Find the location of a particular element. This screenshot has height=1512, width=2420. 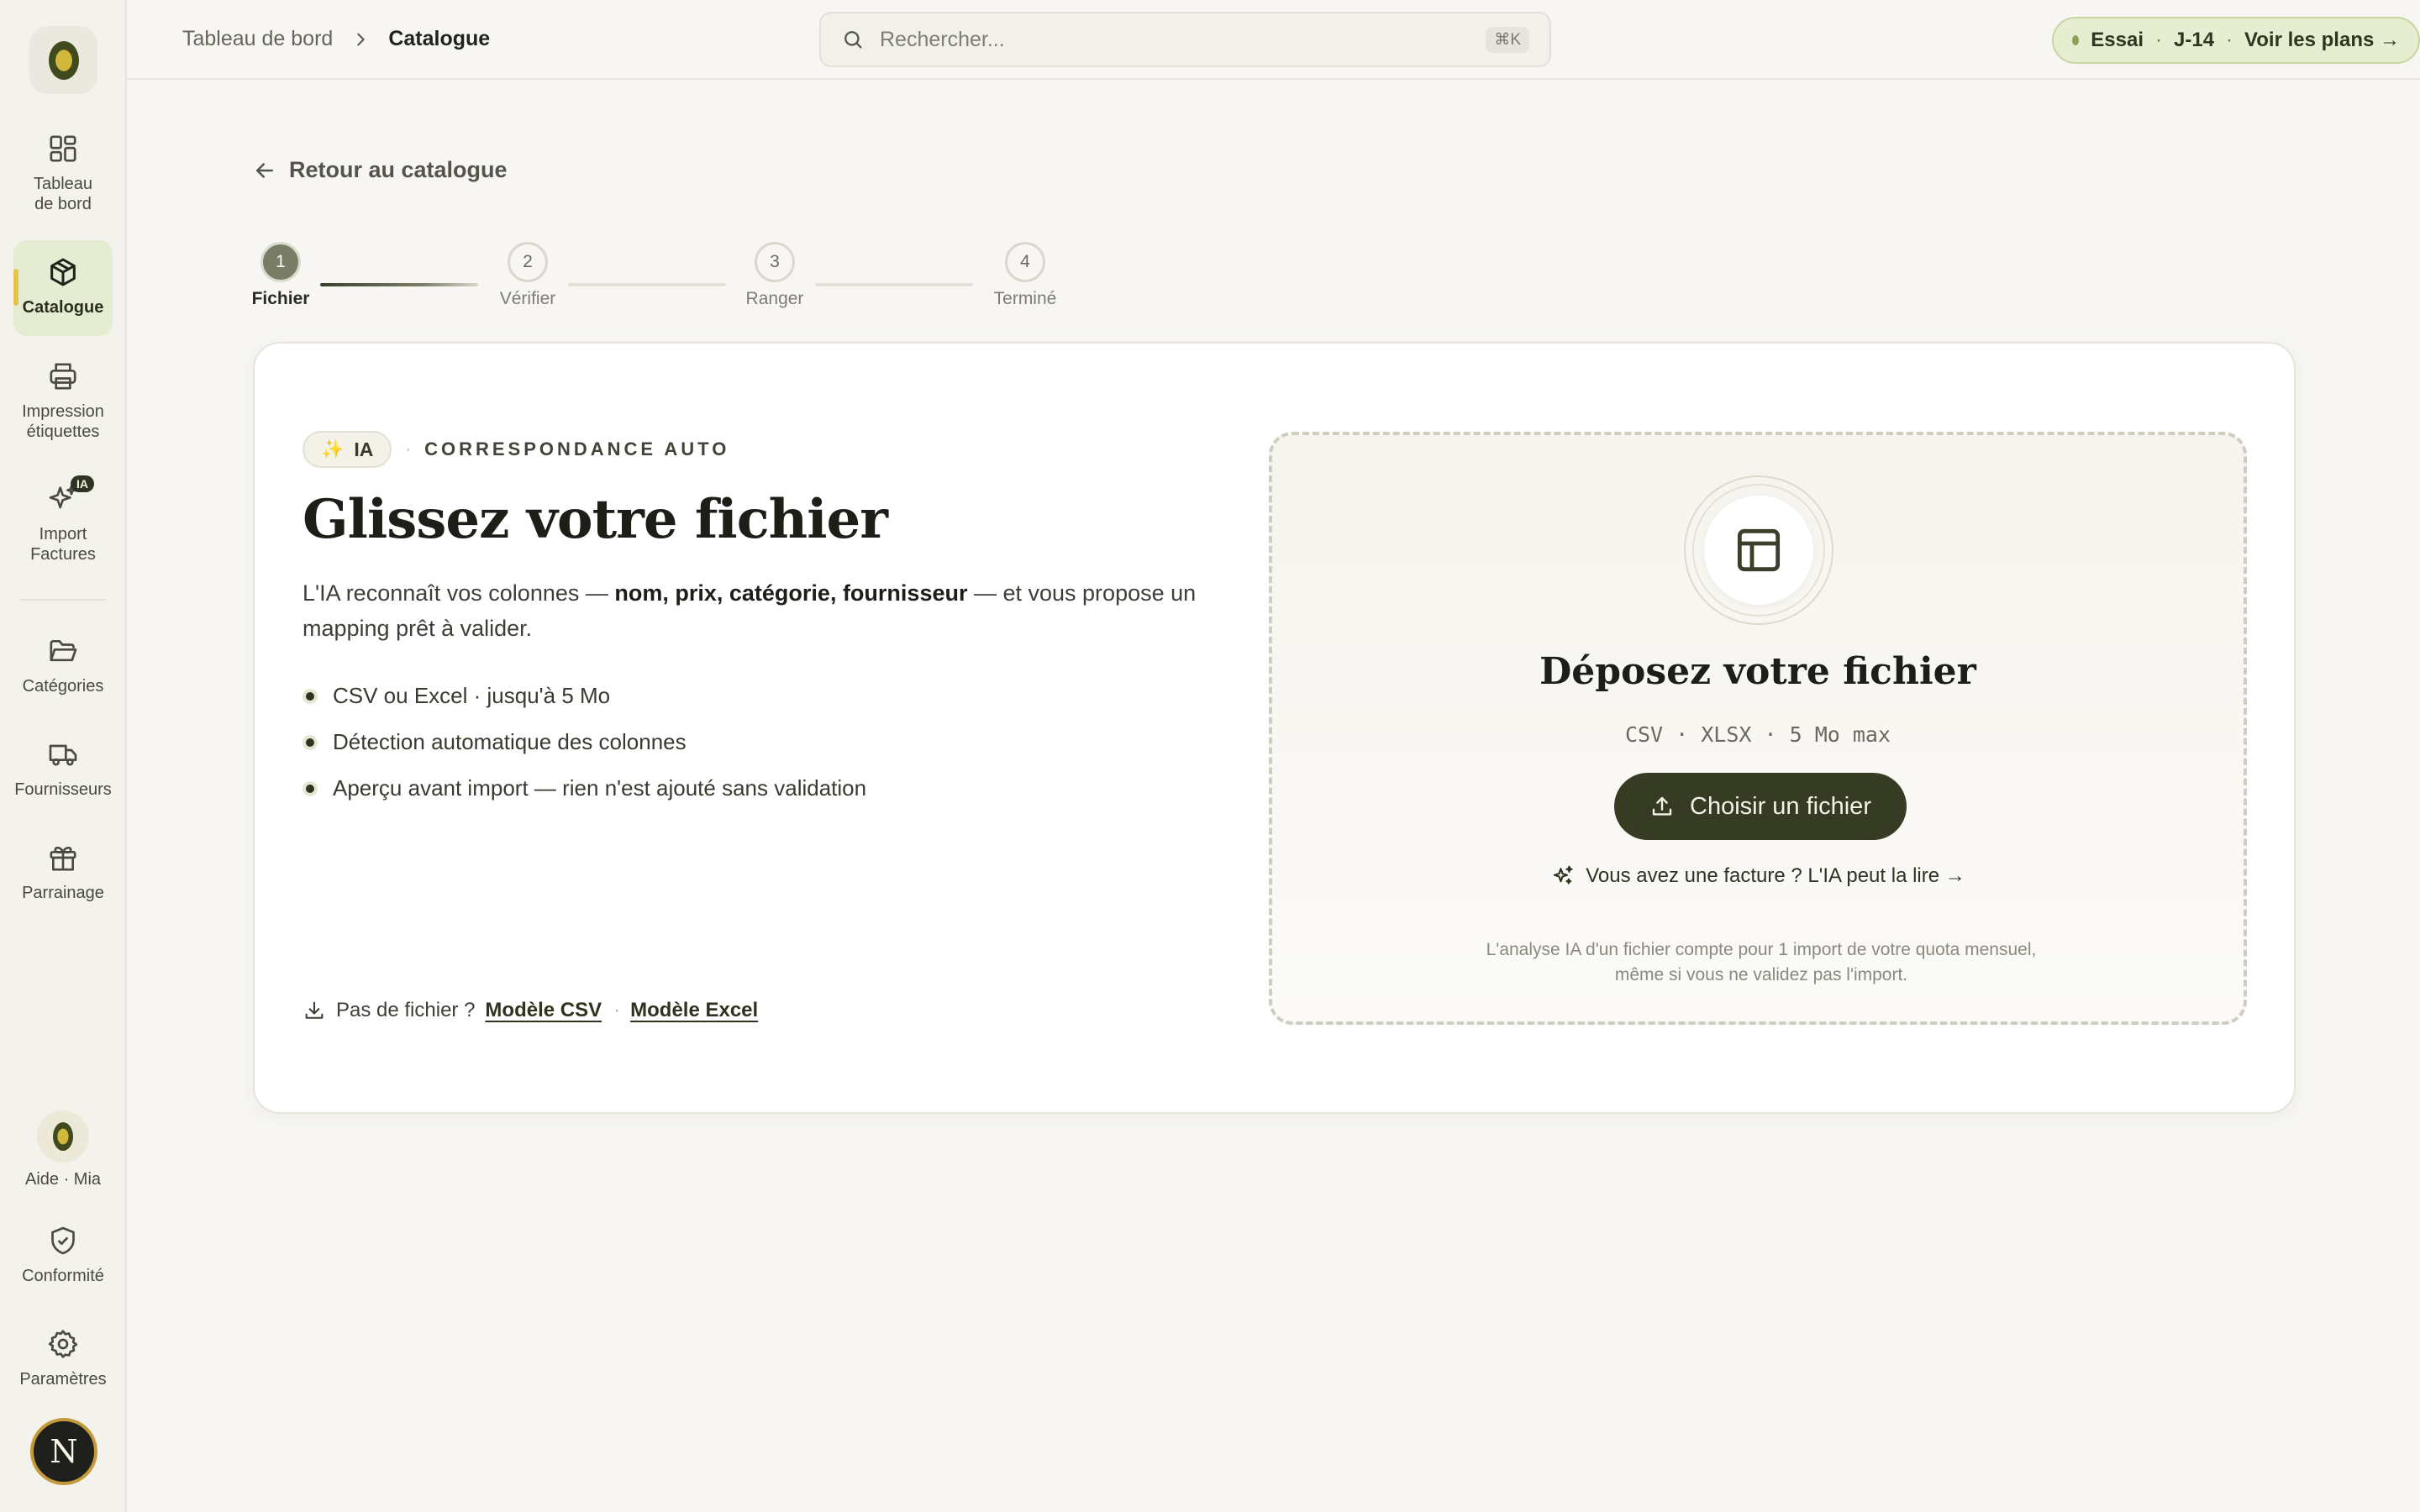

gift-icon is located at coordinates (63, 858).